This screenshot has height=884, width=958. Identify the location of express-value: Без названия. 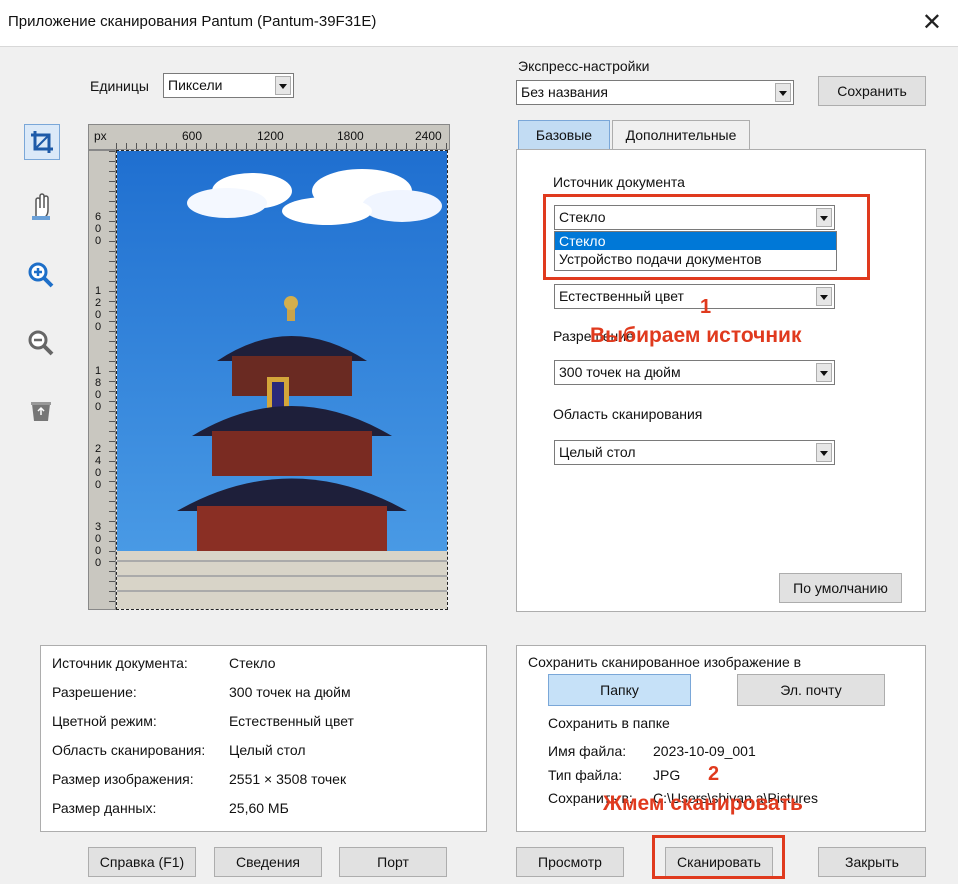
(564, 92).